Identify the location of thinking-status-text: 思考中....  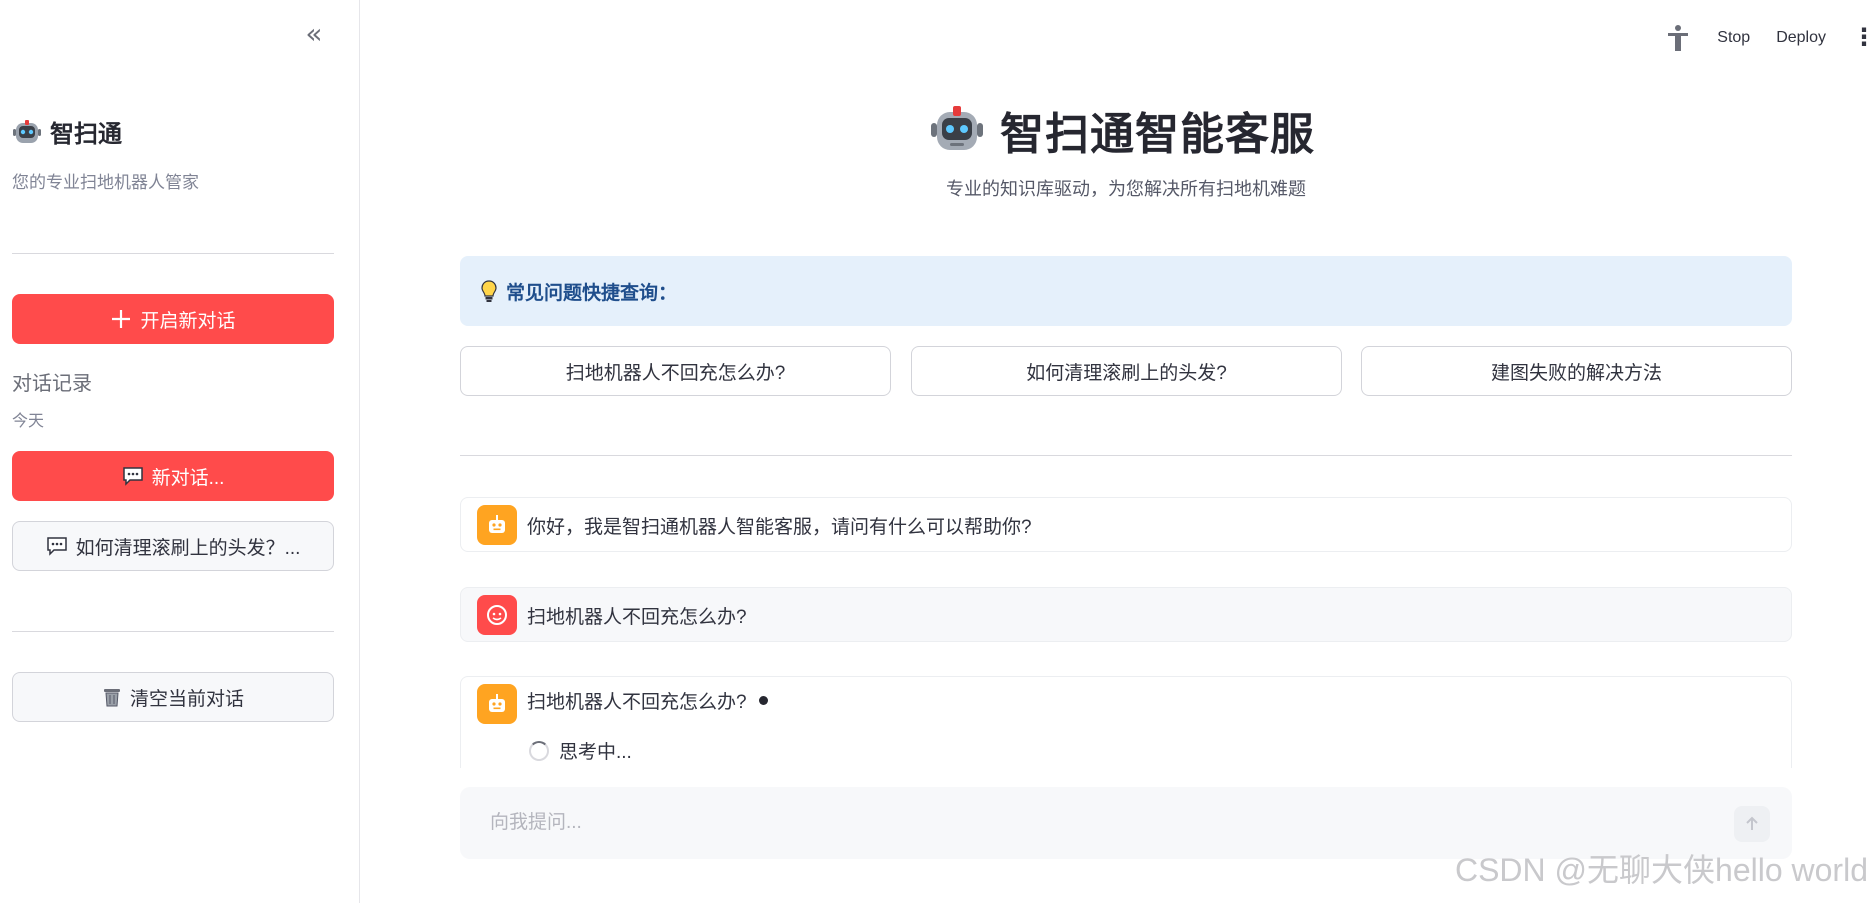
(595, 752).